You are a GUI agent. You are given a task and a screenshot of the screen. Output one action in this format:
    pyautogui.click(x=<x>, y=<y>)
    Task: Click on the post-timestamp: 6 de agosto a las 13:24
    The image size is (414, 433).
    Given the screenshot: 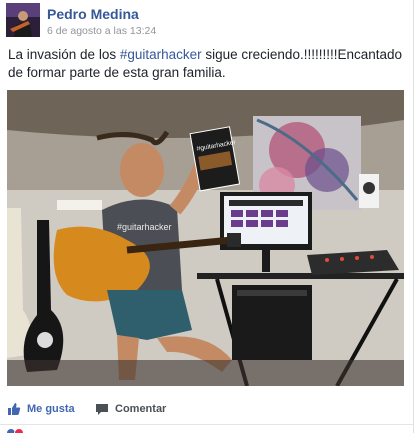 What is the action you would take?
    pyautogui.click(x=101, y=31)
    